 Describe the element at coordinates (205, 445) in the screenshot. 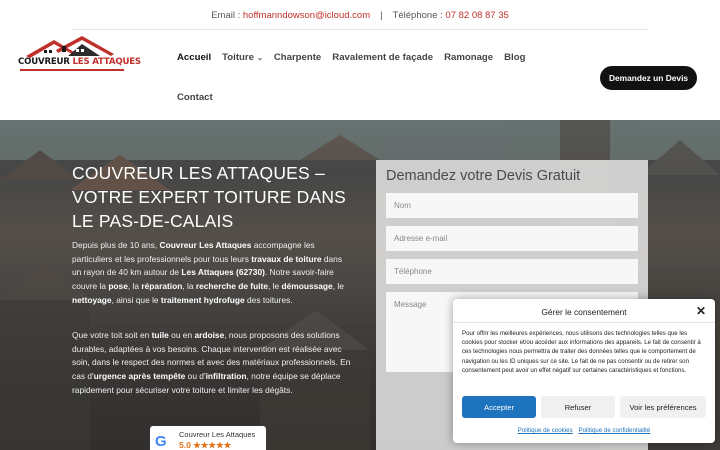

I see `google-rating: 5.0 ★★★★★` at that location.